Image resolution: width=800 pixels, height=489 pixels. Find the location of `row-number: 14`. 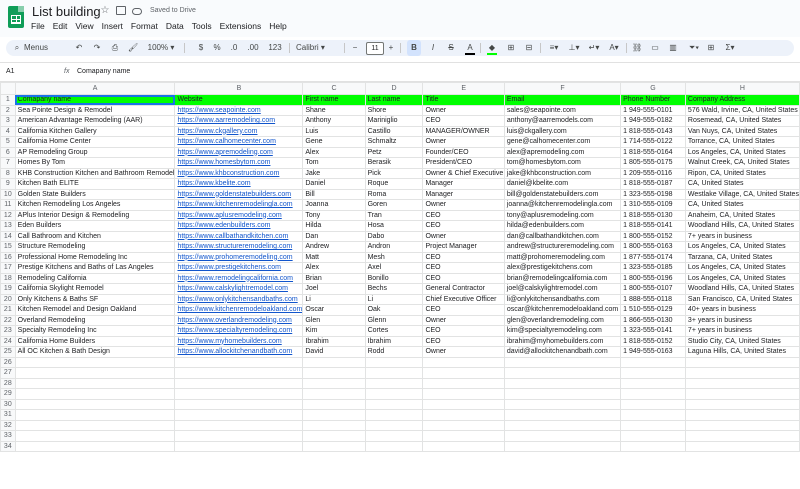

row-number: 14 is located at coordinates (8, 236).